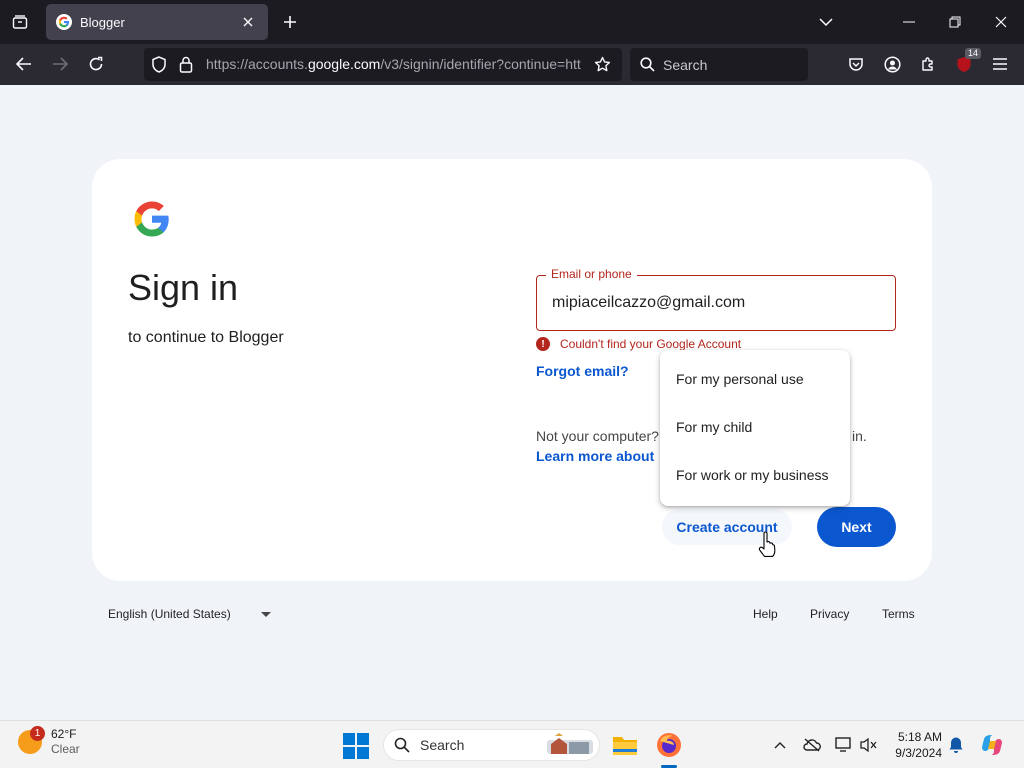 The width and height of the screenshot is (1024, 768). What do you see at coordinates (915, 745) in the screenshot?
I see `system-clock: 5:18 AM 9/3/2024` at bounding box center [915, 745].